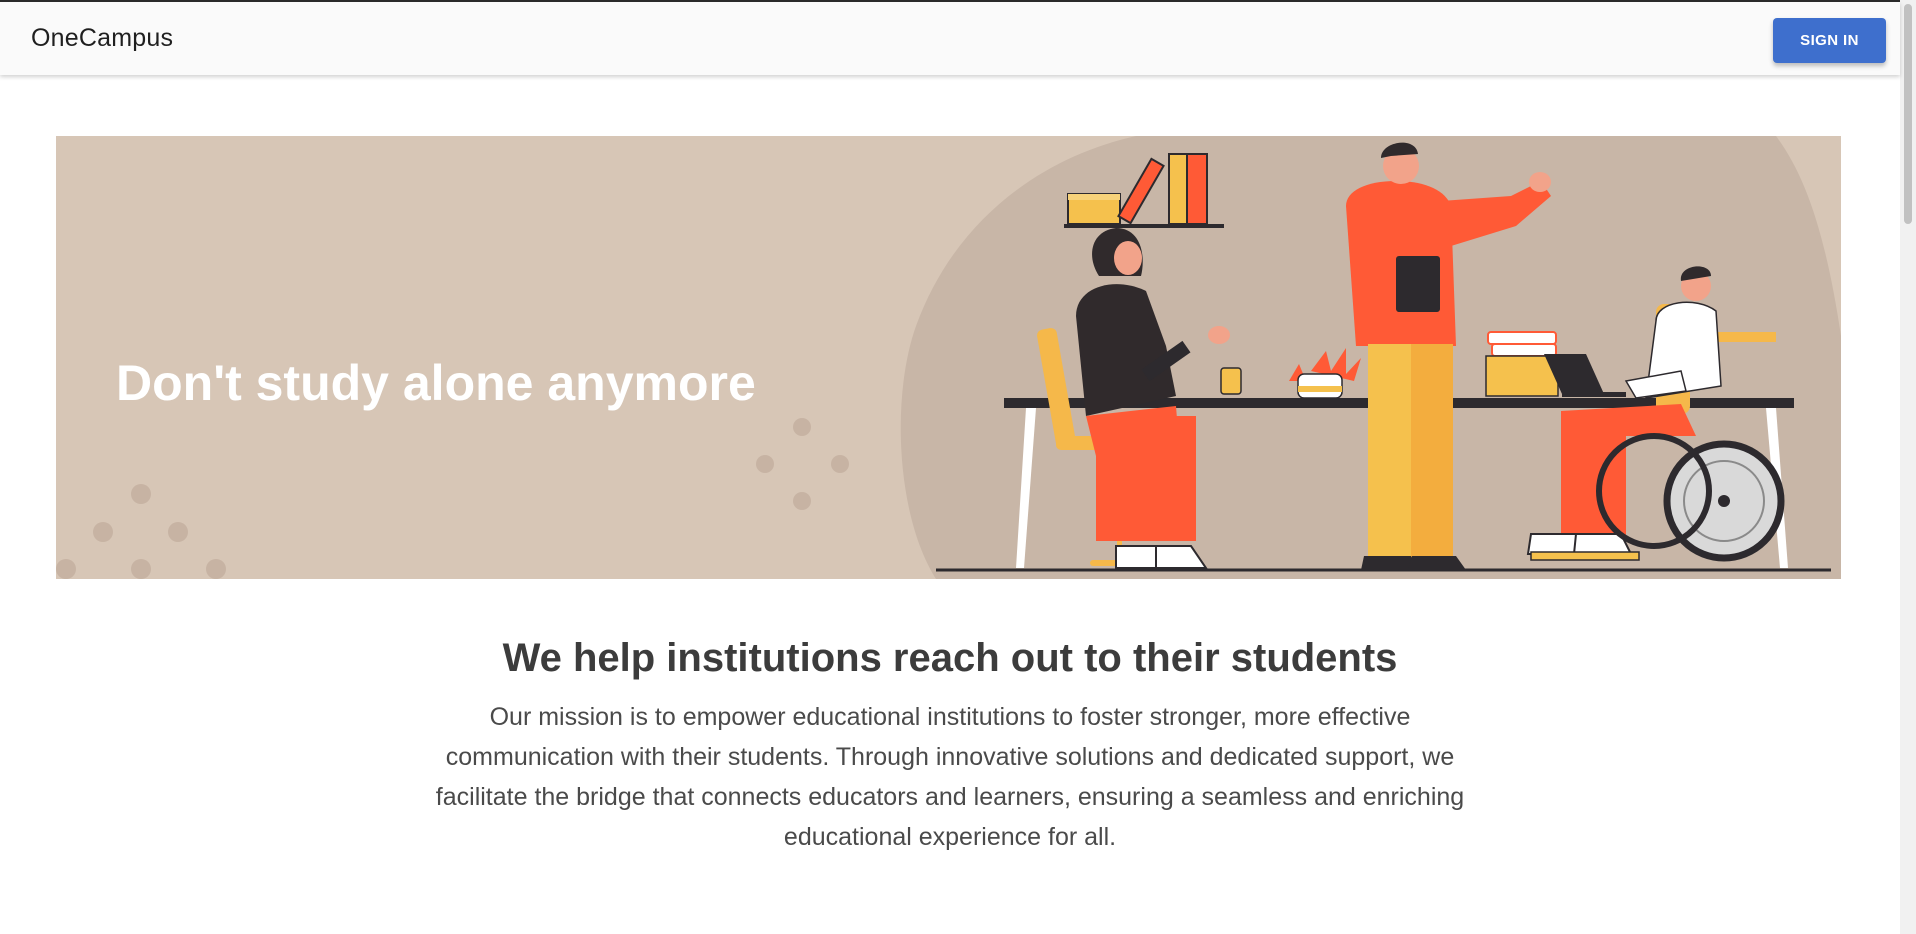 This screenshot has width=1916, height=934. I want to click on app-bar: OneCampus SIGN IN, so click(950, 38).